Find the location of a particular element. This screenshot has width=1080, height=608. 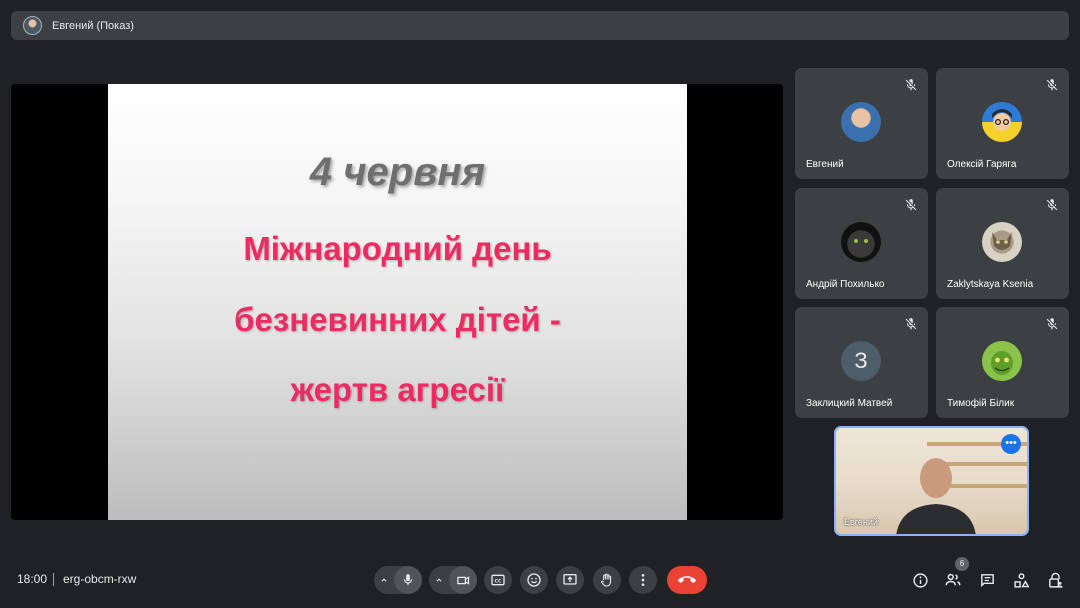

present-screen-button is located at coordinates (570, 580).